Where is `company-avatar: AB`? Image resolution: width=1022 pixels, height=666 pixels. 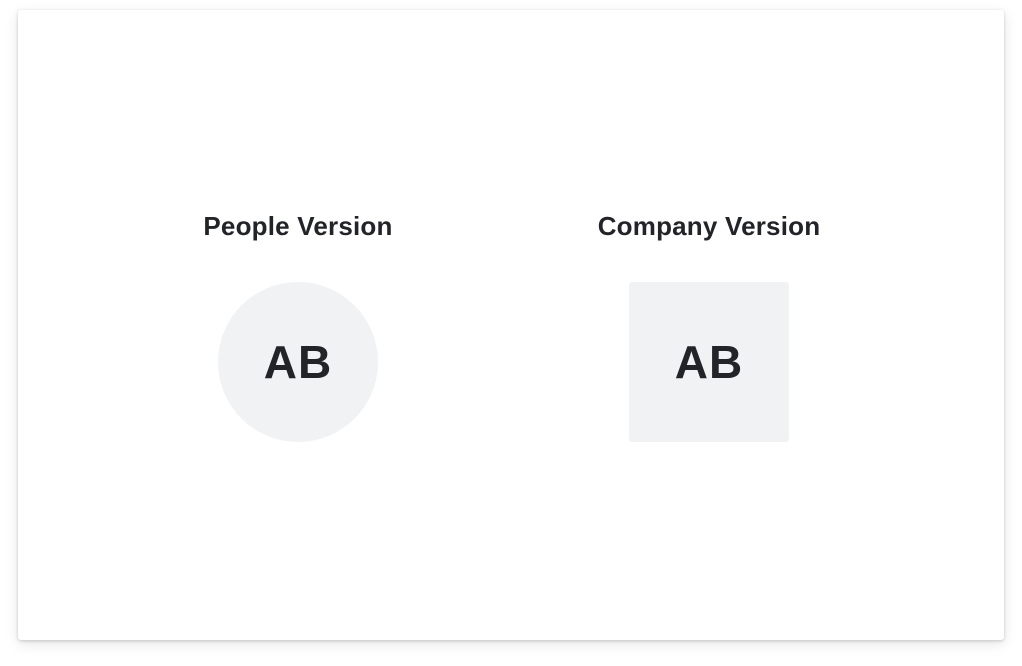 company-avatar: AB is located at coordinates (709, 362).